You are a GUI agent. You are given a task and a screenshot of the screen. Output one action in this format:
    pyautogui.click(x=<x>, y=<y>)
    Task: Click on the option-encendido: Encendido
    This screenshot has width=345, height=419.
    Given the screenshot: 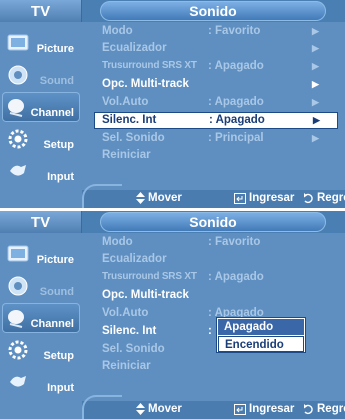 What is the action you would take?
    pyautogui.click(x=261, y=344)
    